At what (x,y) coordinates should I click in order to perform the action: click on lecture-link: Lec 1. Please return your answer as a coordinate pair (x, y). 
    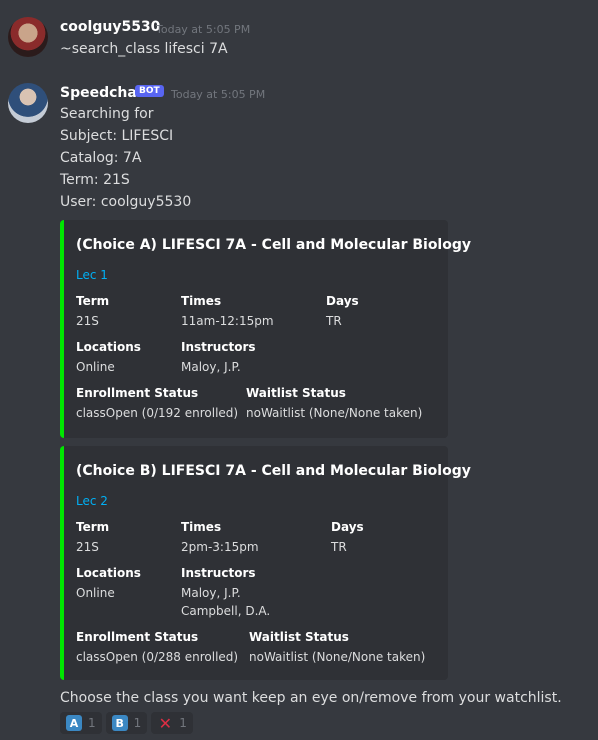
    Looking at the image, I should click on (92, 275).